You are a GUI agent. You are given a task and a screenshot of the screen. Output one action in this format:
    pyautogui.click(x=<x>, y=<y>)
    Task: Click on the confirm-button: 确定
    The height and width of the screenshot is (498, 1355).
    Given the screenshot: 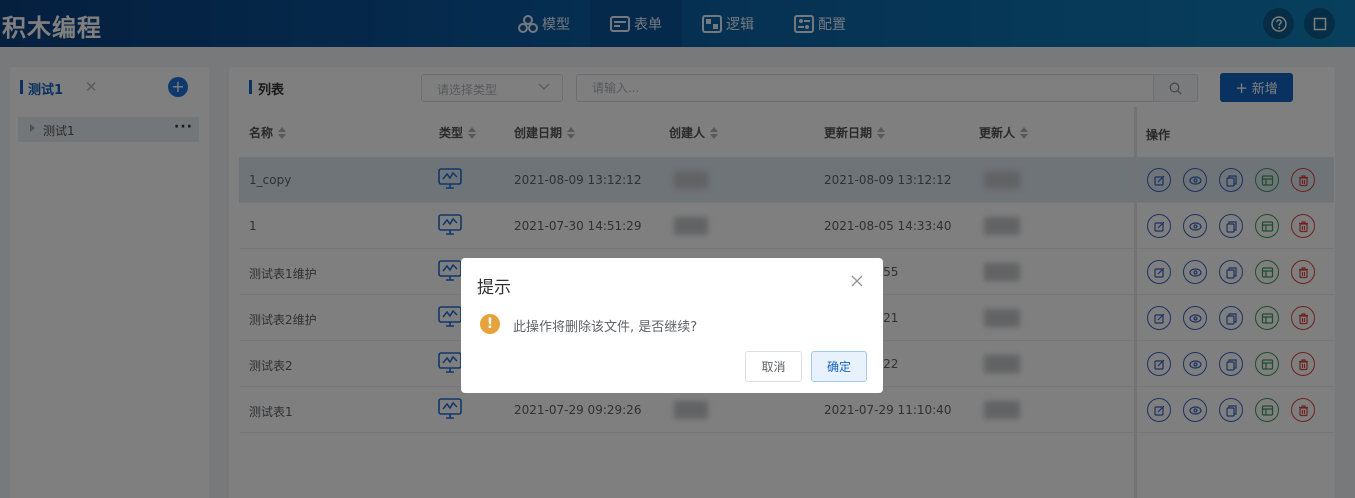 What is the action you would take?
    pyautogui.click(x=839, y=366)
    